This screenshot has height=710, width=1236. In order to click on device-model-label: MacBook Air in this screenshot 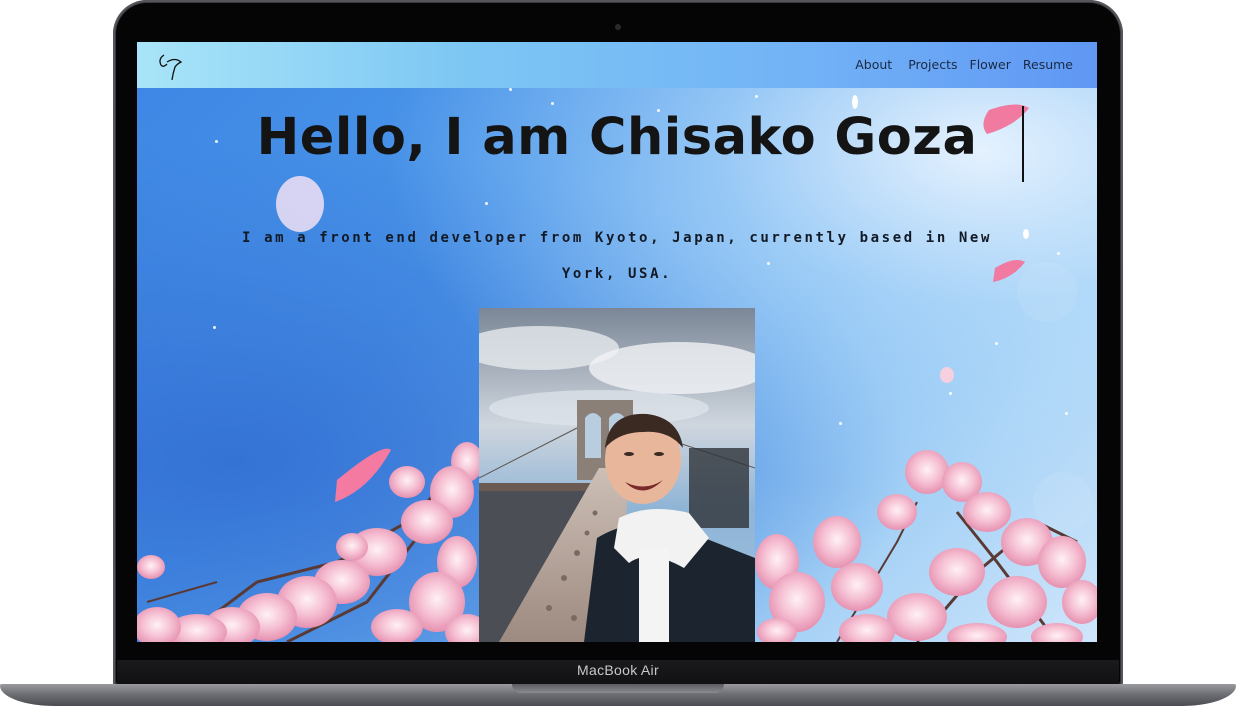, I will do `click(618, 670)`.